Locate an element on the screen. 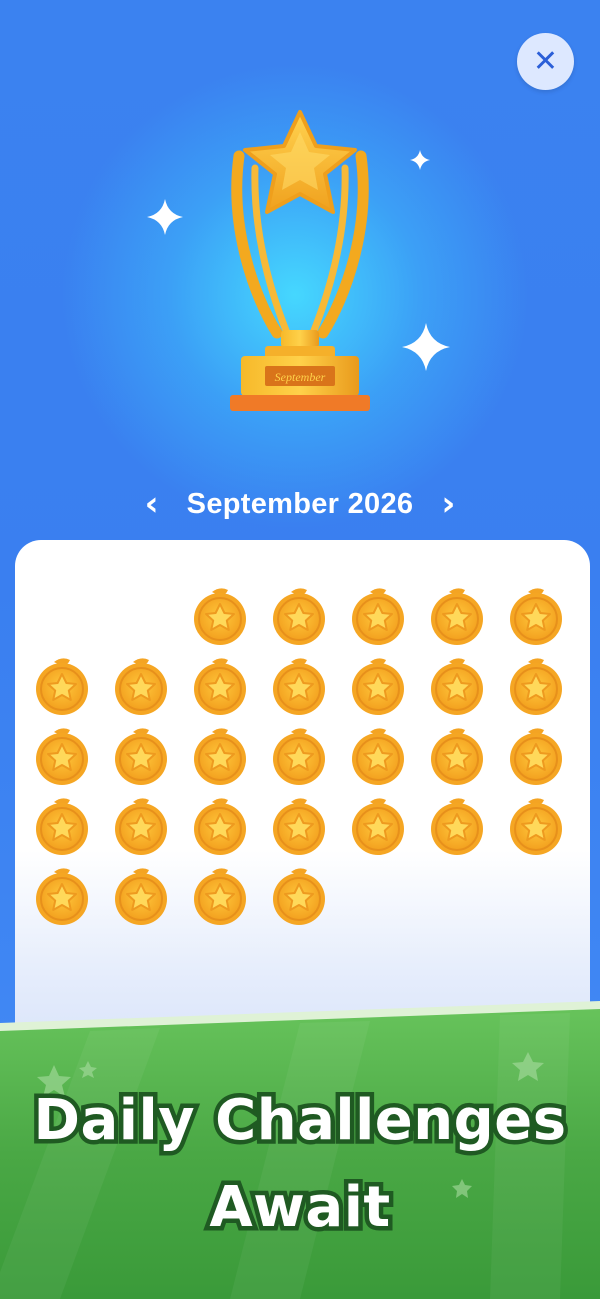 Image resolution: width=600 pixels, height=1299 pixels. banner-headline-line1: Daily Challenges is located at coordinates (300, 1121).